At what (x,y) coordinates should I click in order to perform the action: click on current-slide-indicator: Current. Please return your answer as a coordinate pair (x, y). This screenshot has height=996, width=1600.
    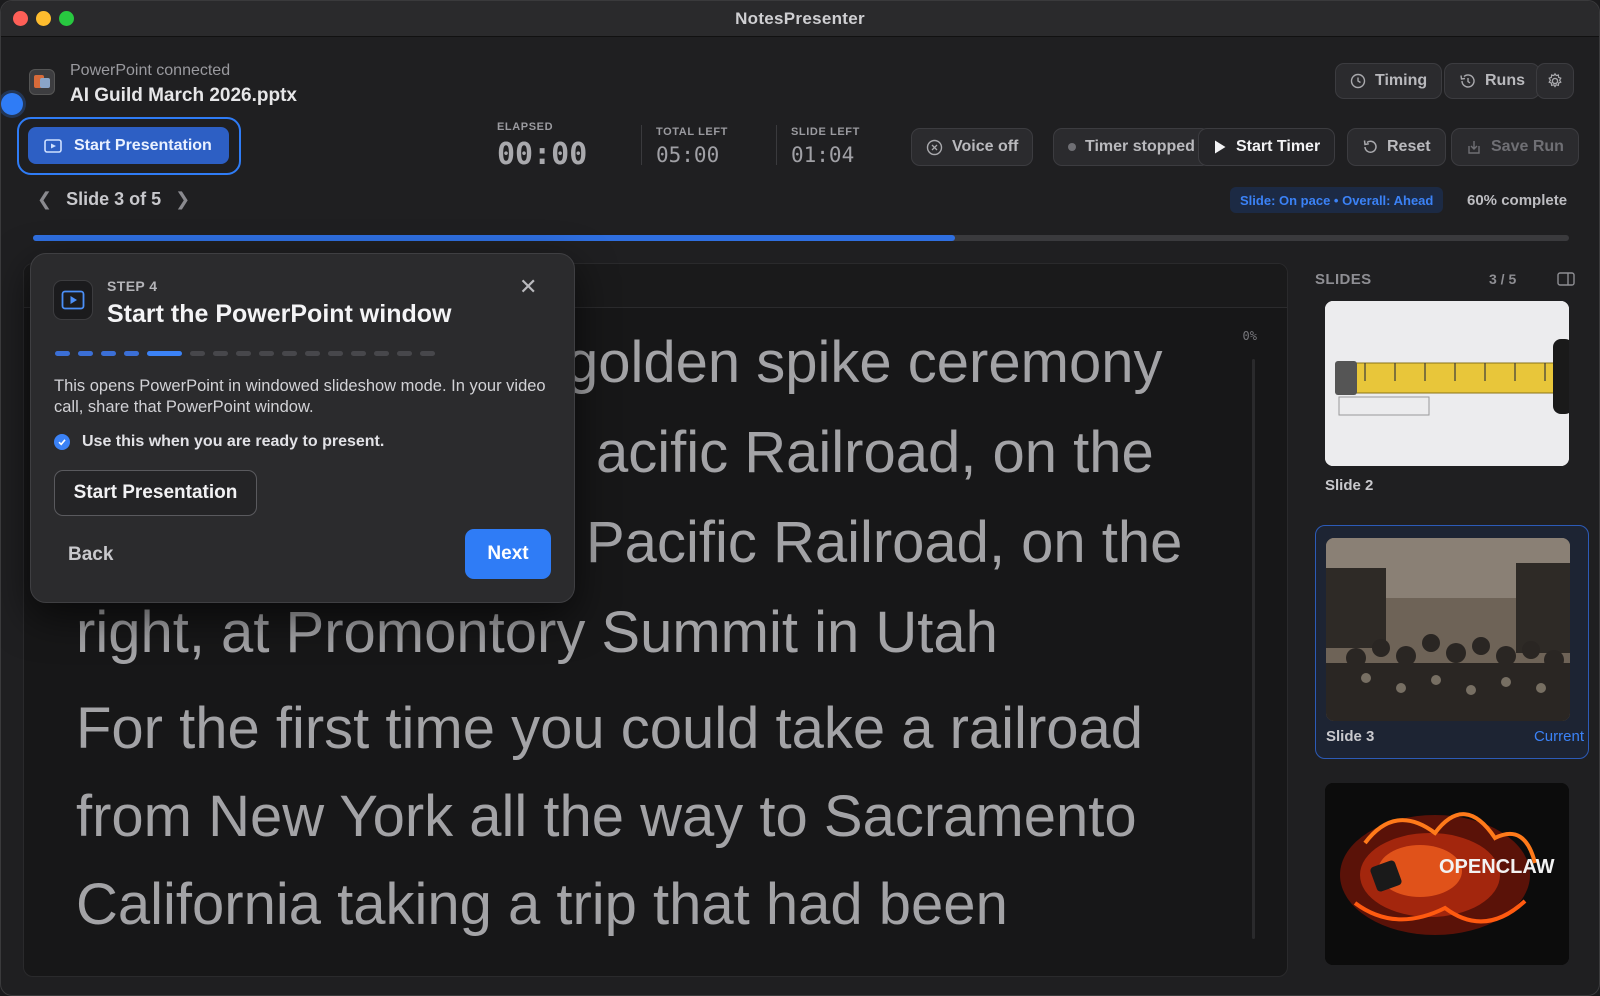
    Looking at the image, I should click on (1558, 736).